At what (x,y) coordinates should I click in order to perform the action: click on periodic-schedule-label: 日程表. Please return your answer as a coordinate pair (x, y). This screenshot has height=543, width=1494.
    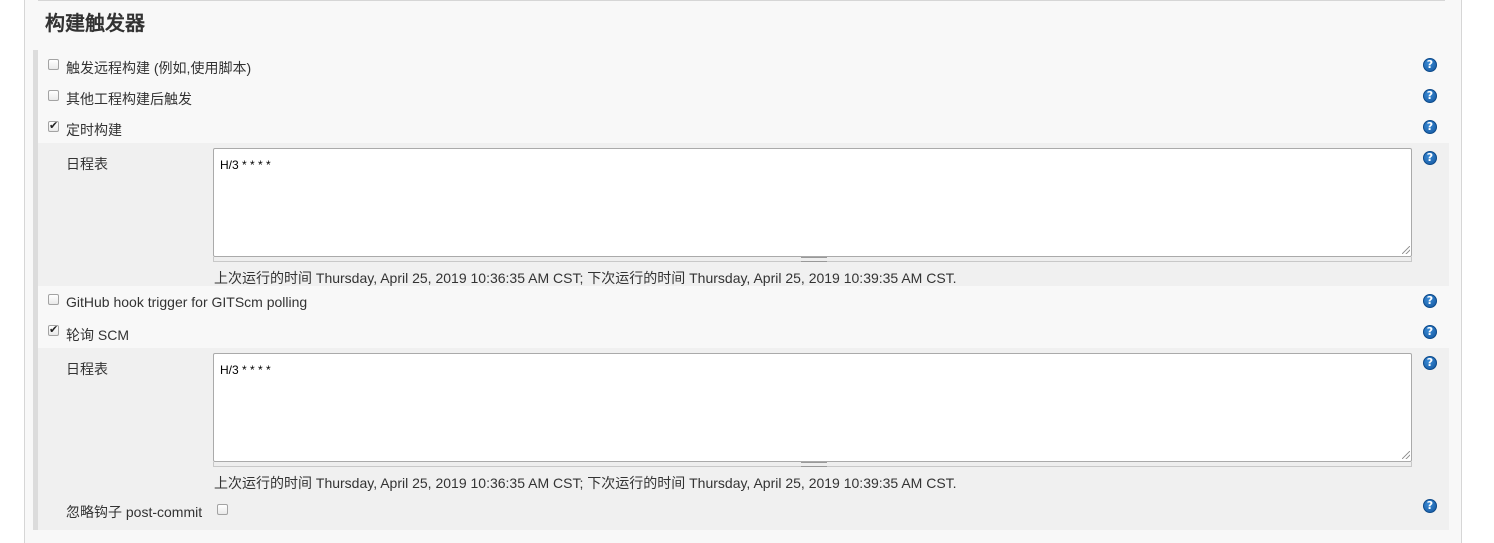
    Looking at the image, I should click on (87, 164).